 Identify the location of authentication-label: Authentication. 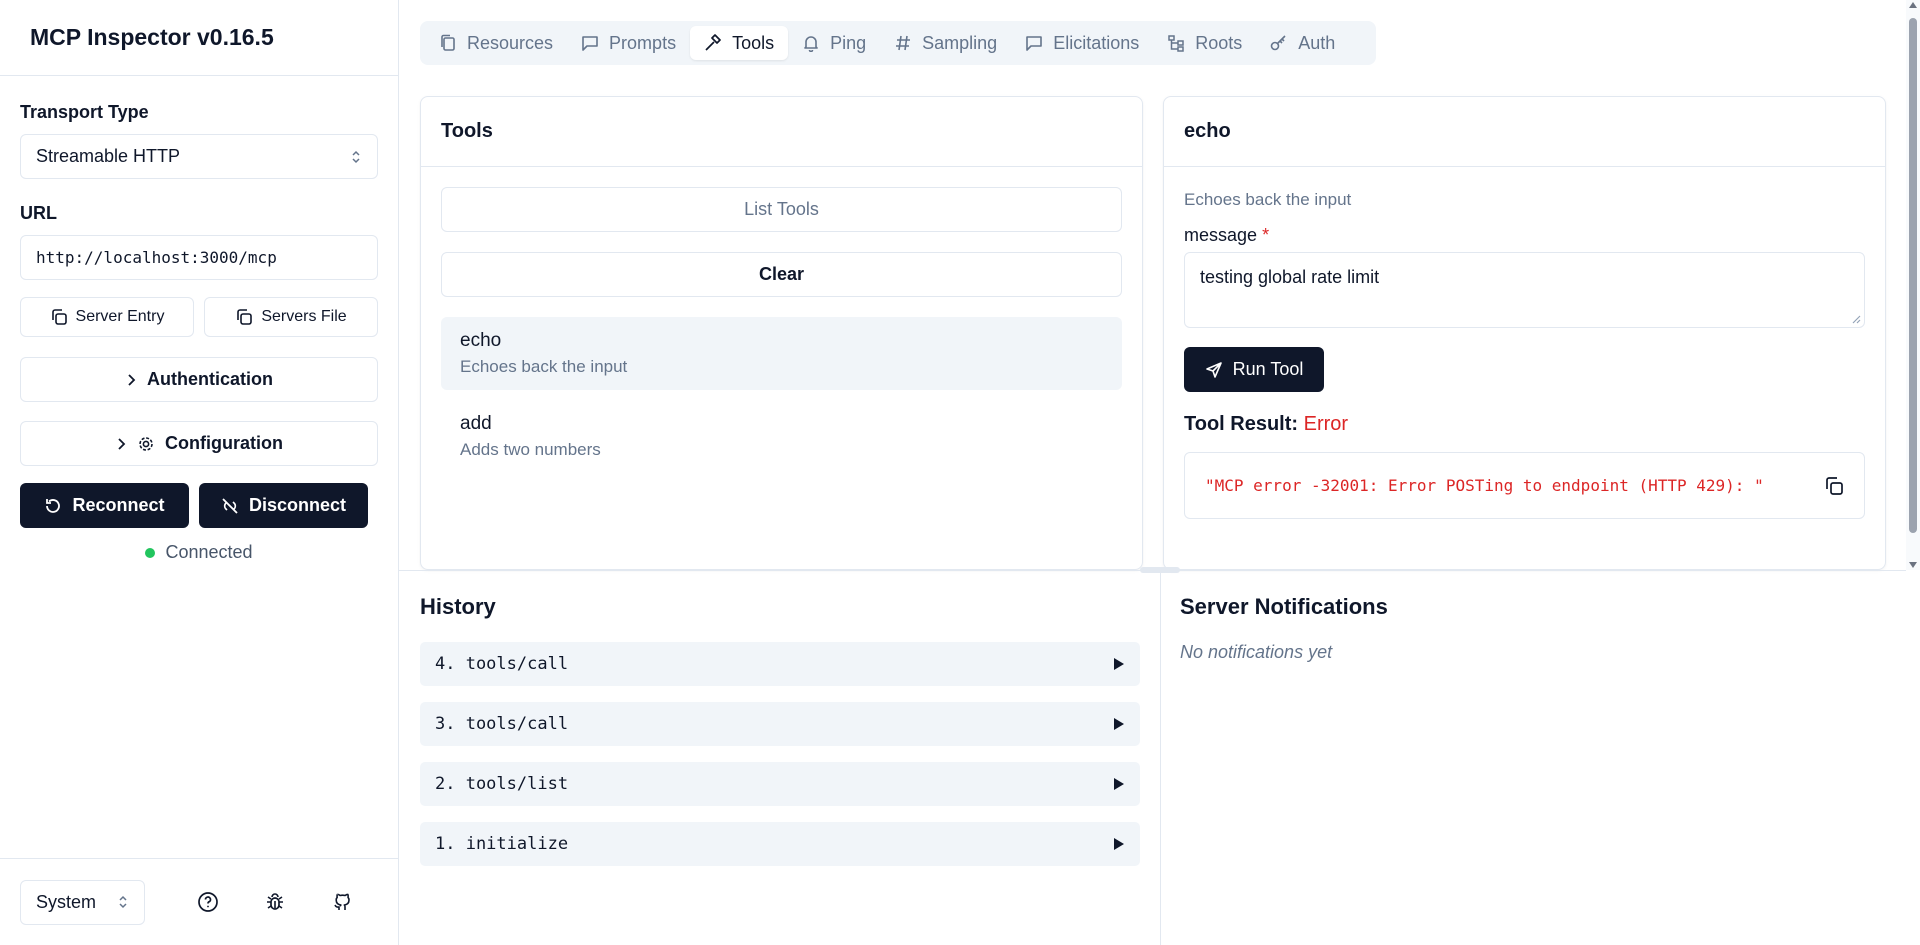
(210, 379).